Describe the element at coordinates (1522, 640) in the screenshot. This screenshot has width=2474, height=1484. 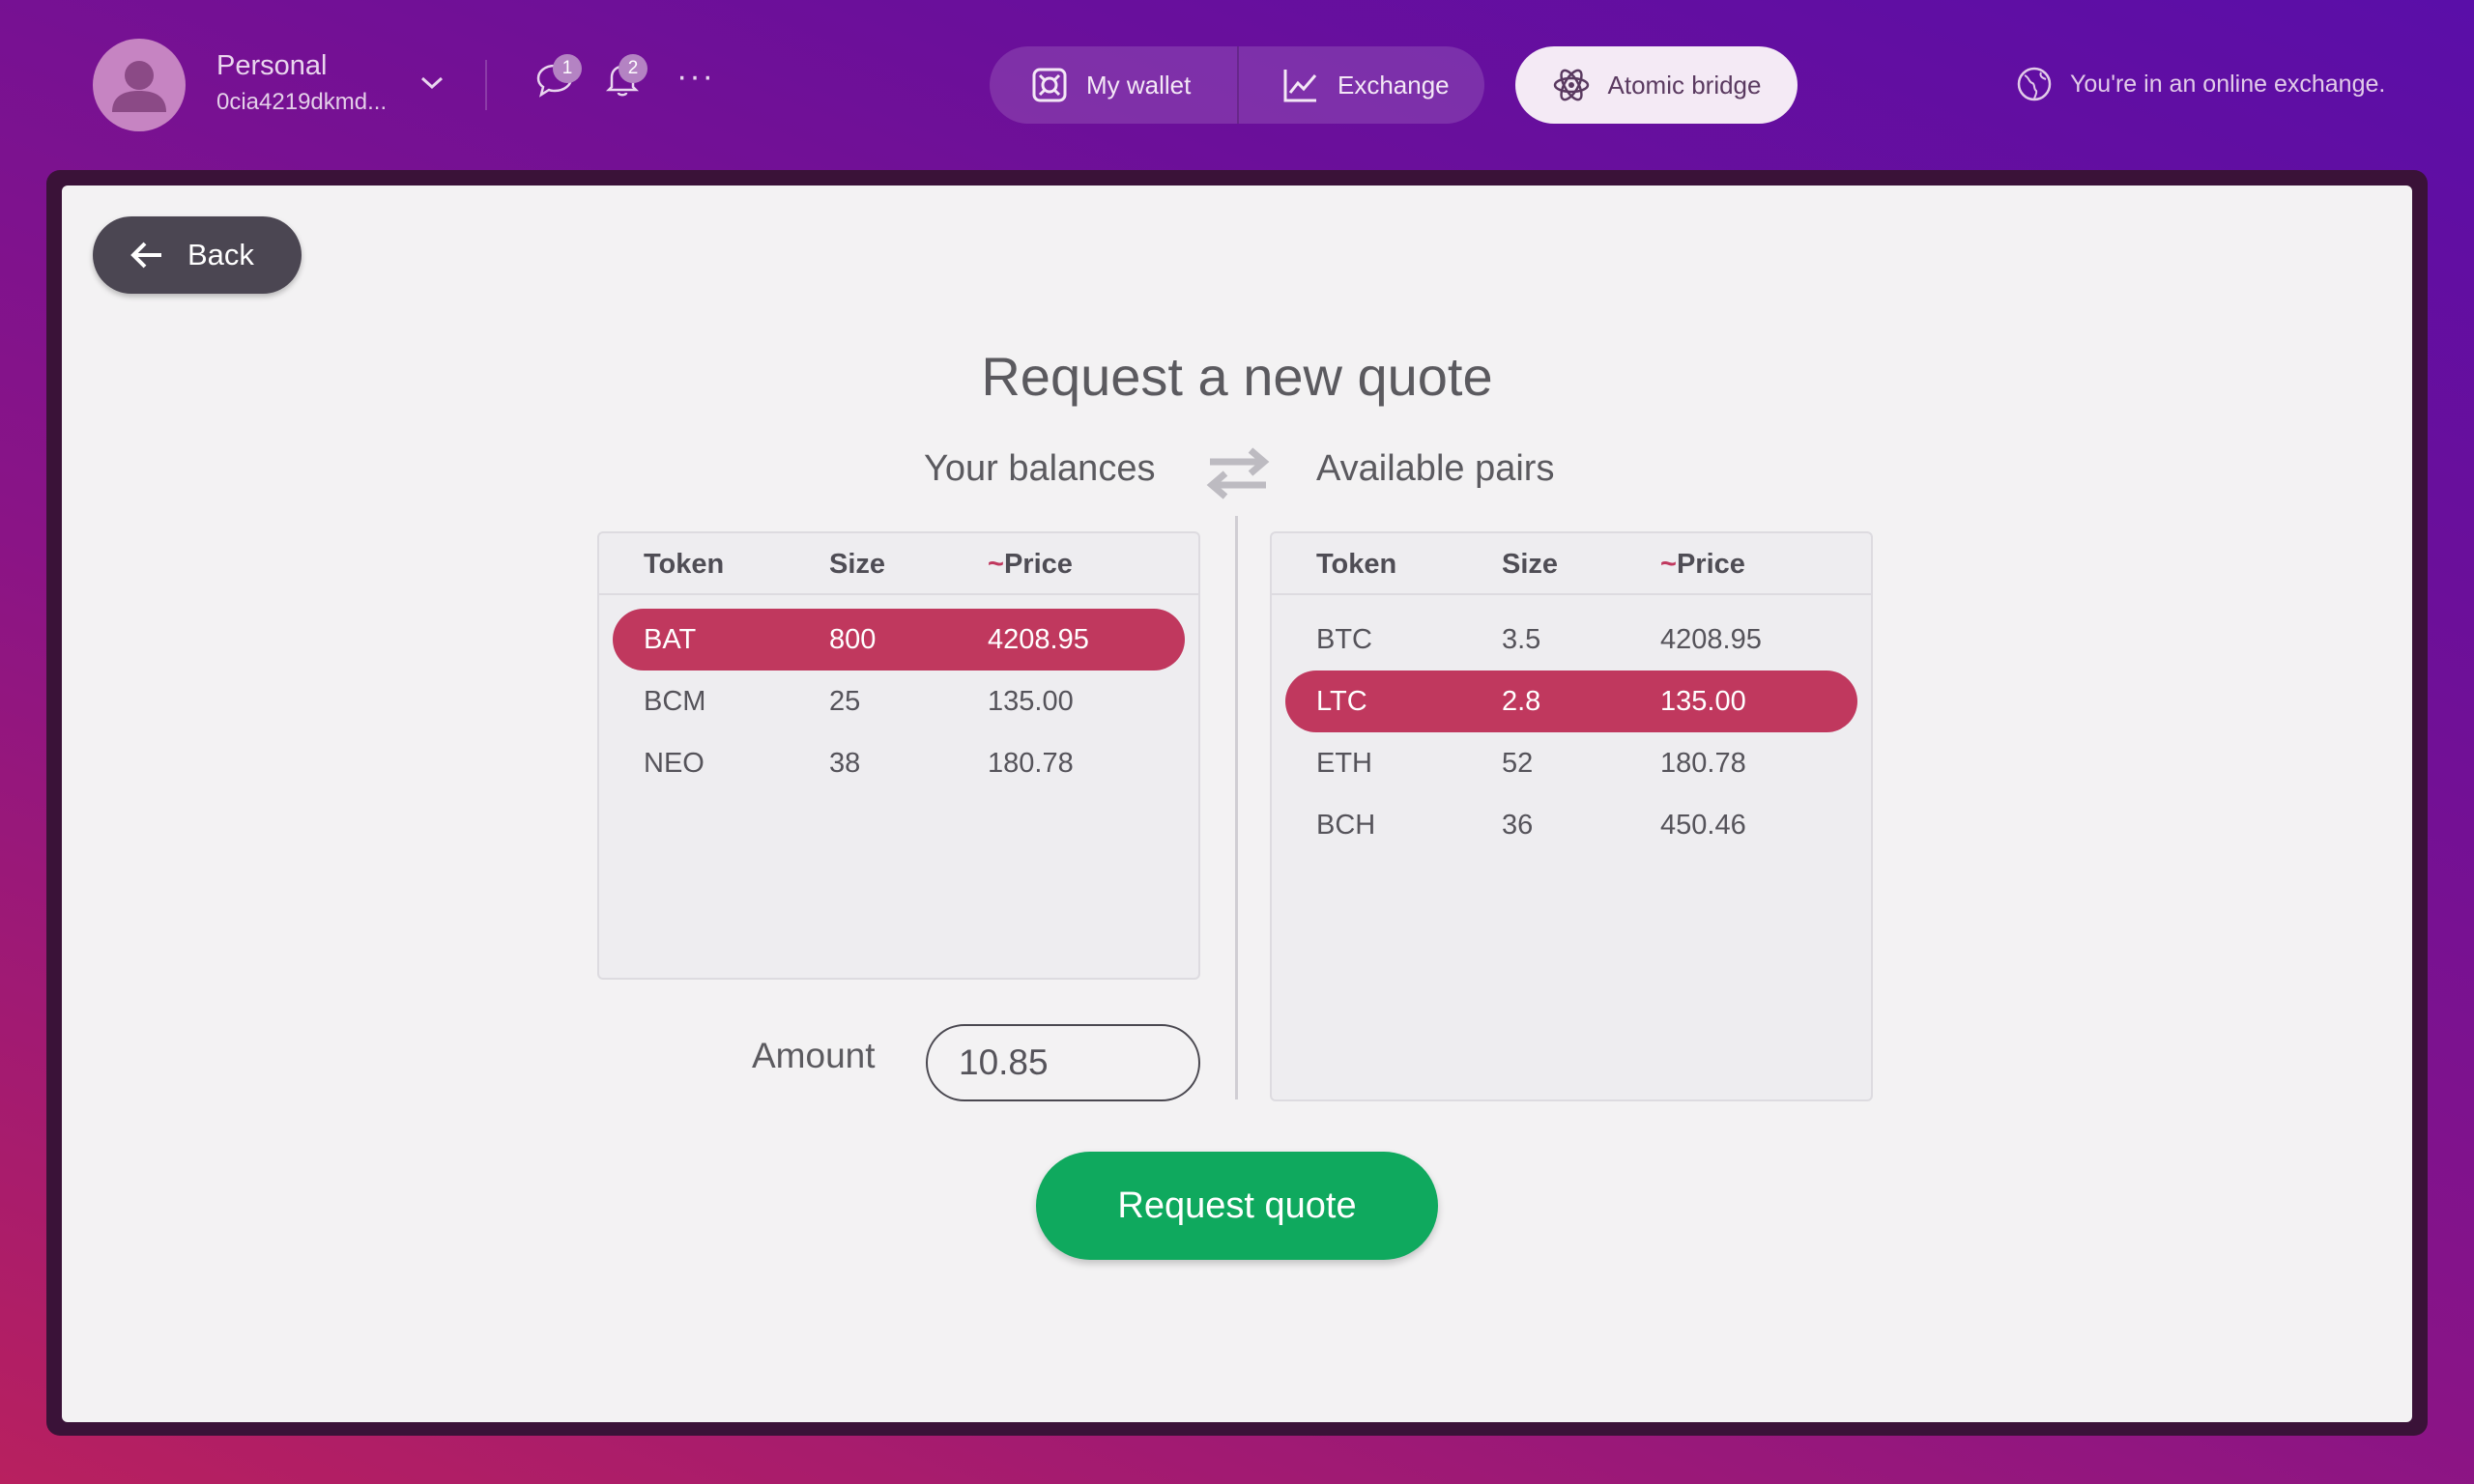
I see `size-cell: 3.5` at that location.